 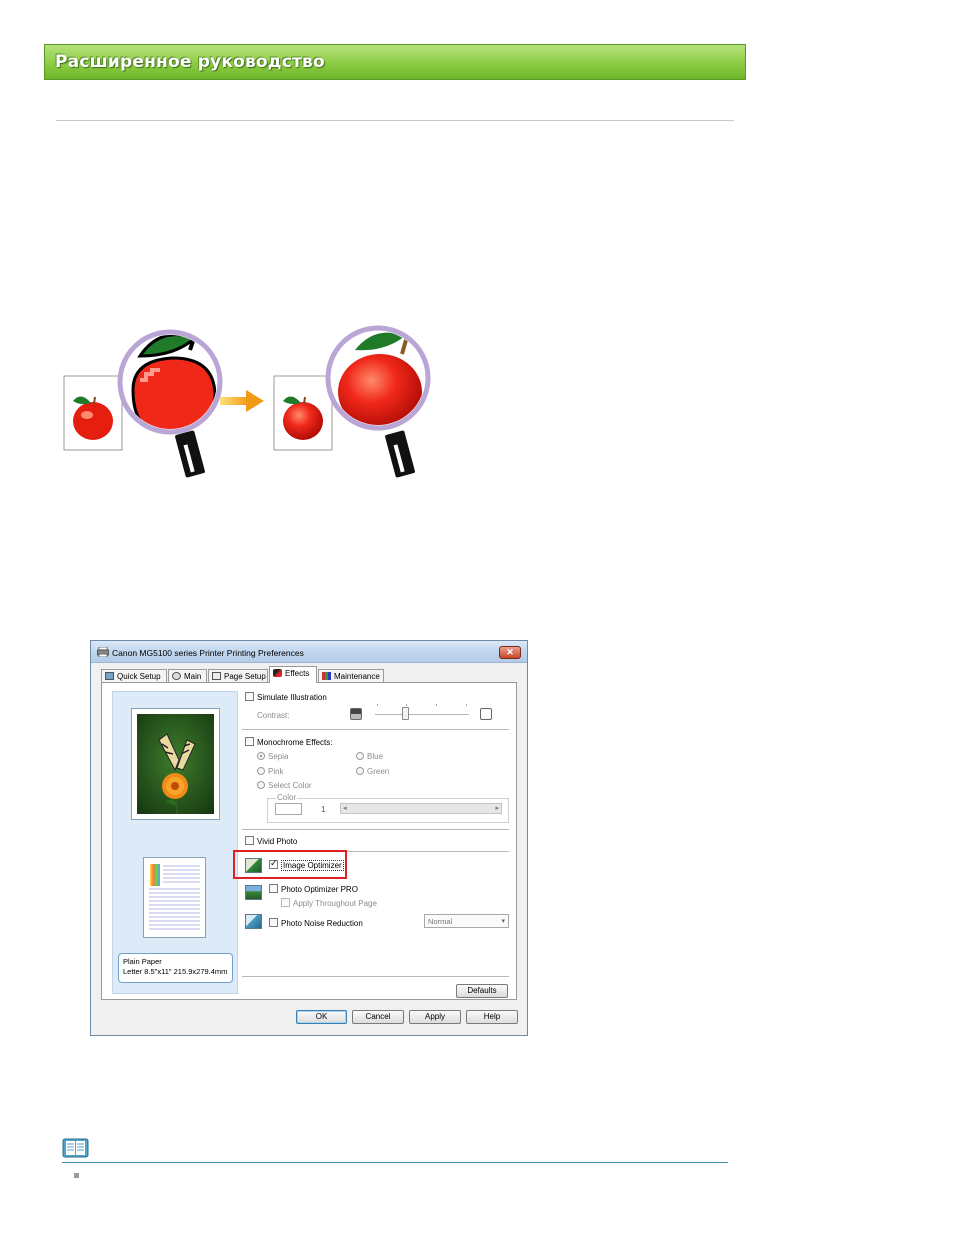 I want to click on tab-effects: Effects, so click(x=293, y=674).